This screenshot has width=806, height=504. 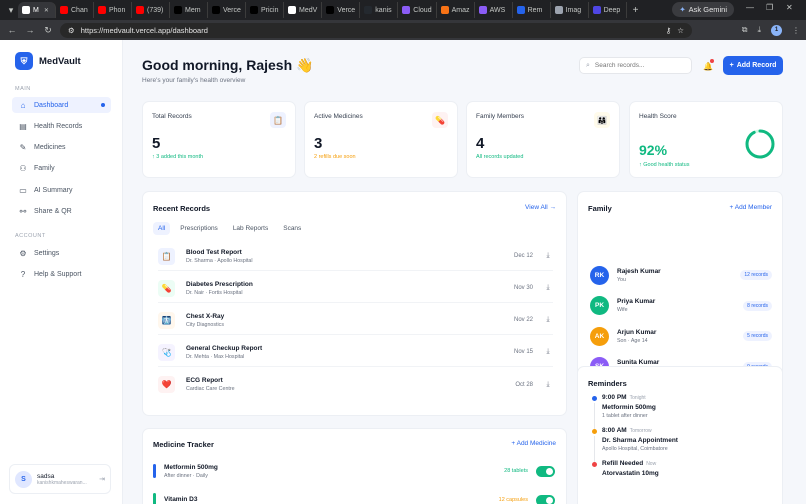 What do you see at coordinates (199, 228) in the screenshot?
I see `tab-prescriptions: Prescriptions` at bounding box center [199, 228].